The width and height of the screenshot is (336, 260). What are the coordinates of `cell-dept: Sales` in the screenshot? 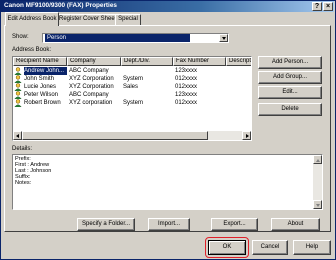 It's located at (131, 87).